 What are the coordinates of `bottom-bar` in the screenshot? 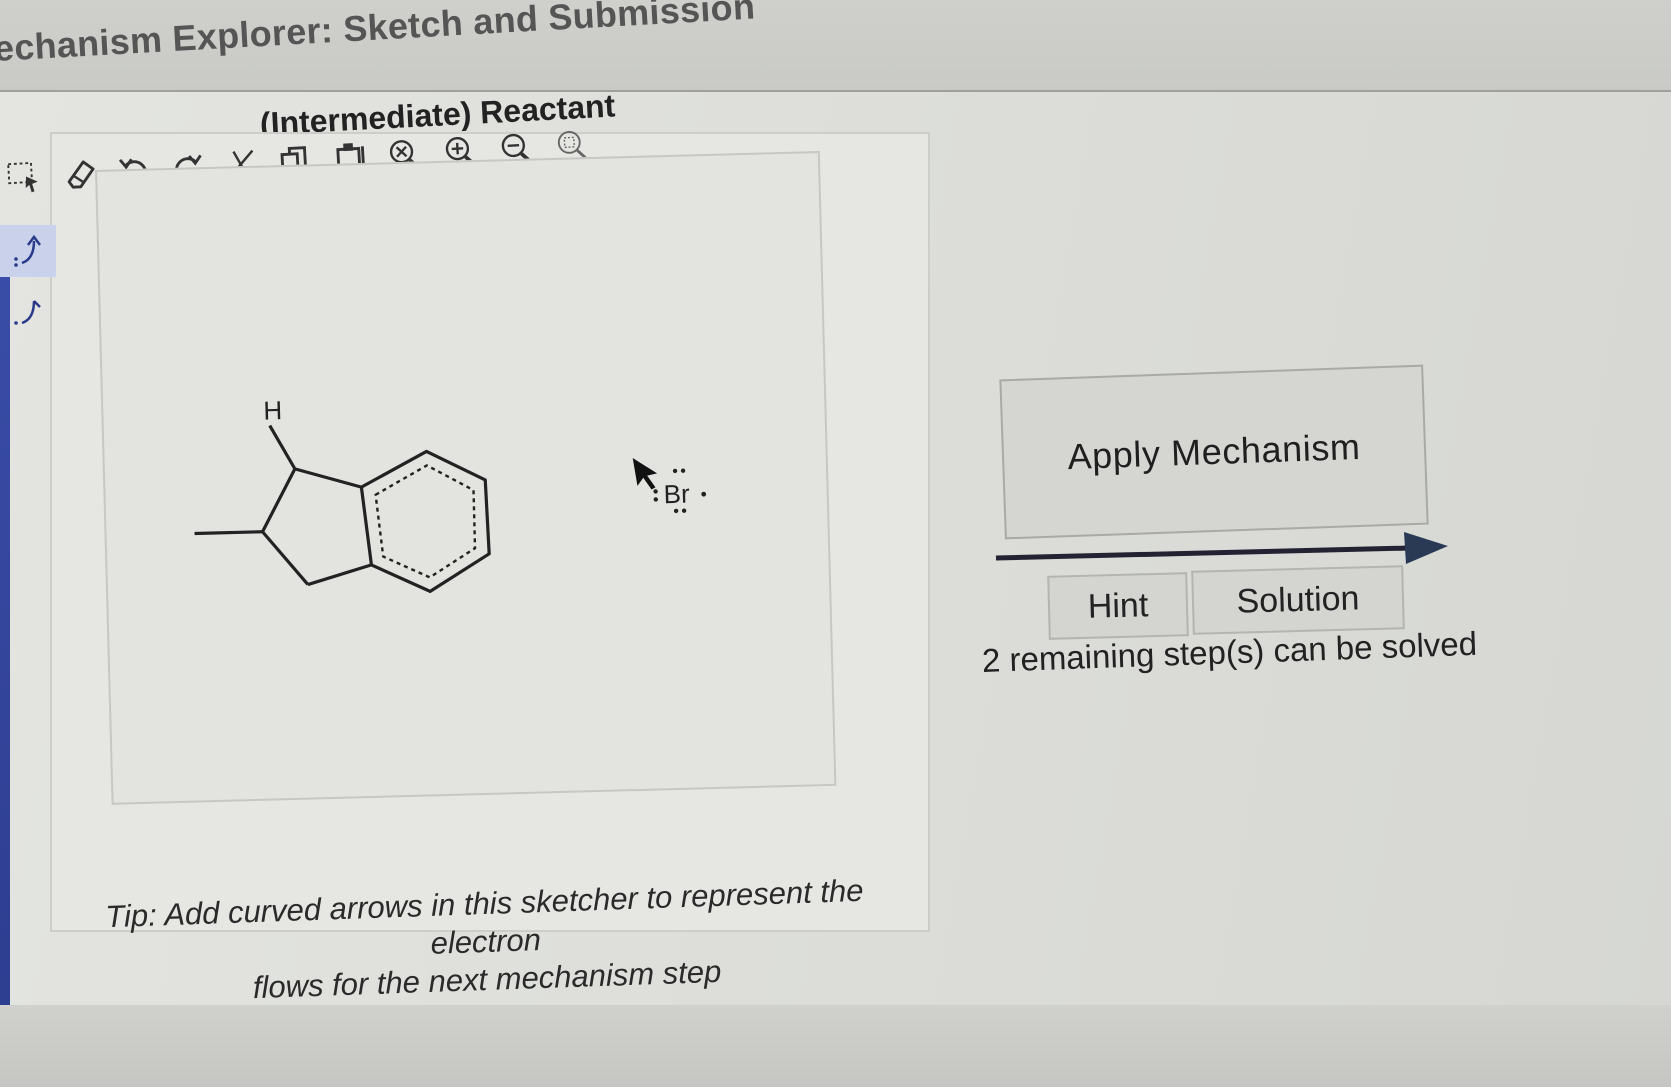 It's located at (835, 1046).